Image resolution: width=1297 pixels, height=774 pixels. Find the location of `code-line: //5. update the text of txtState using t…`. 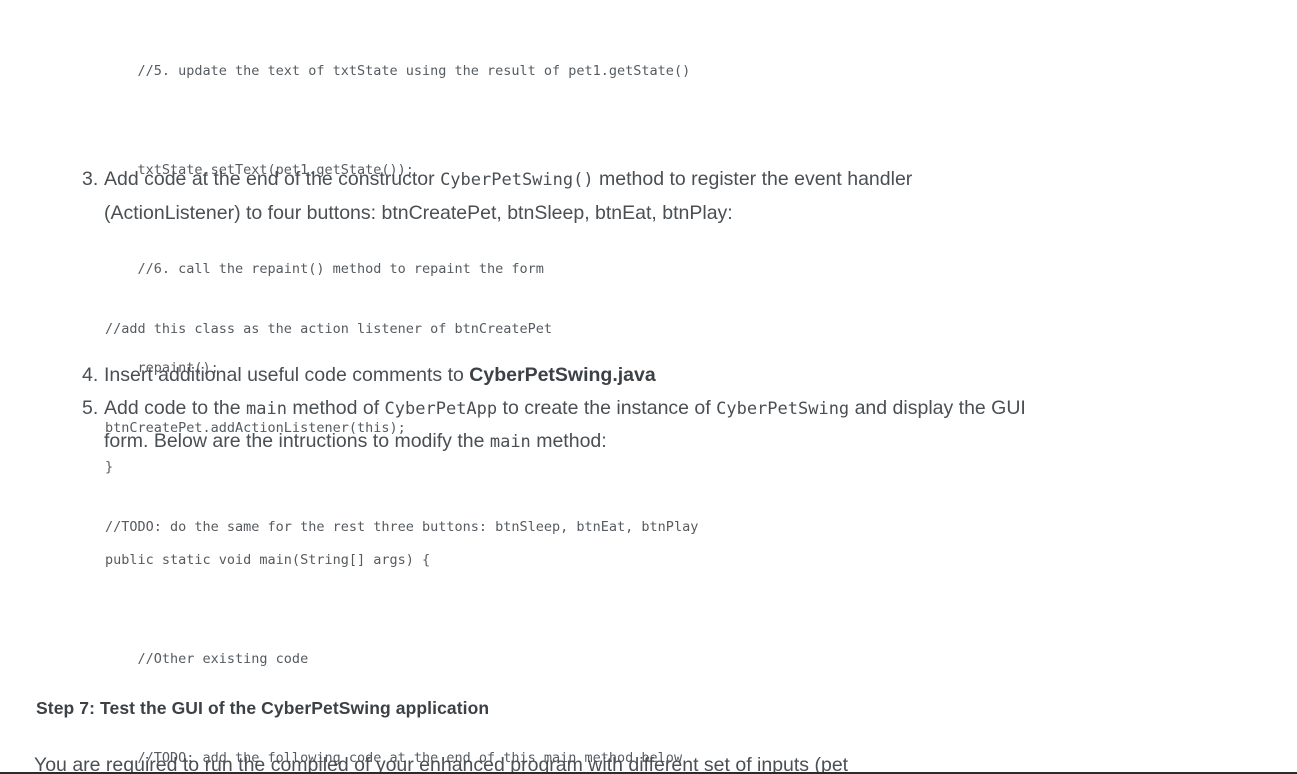

code-line: //5. update the text of txtState using t… is located at coordinates (398, 71).